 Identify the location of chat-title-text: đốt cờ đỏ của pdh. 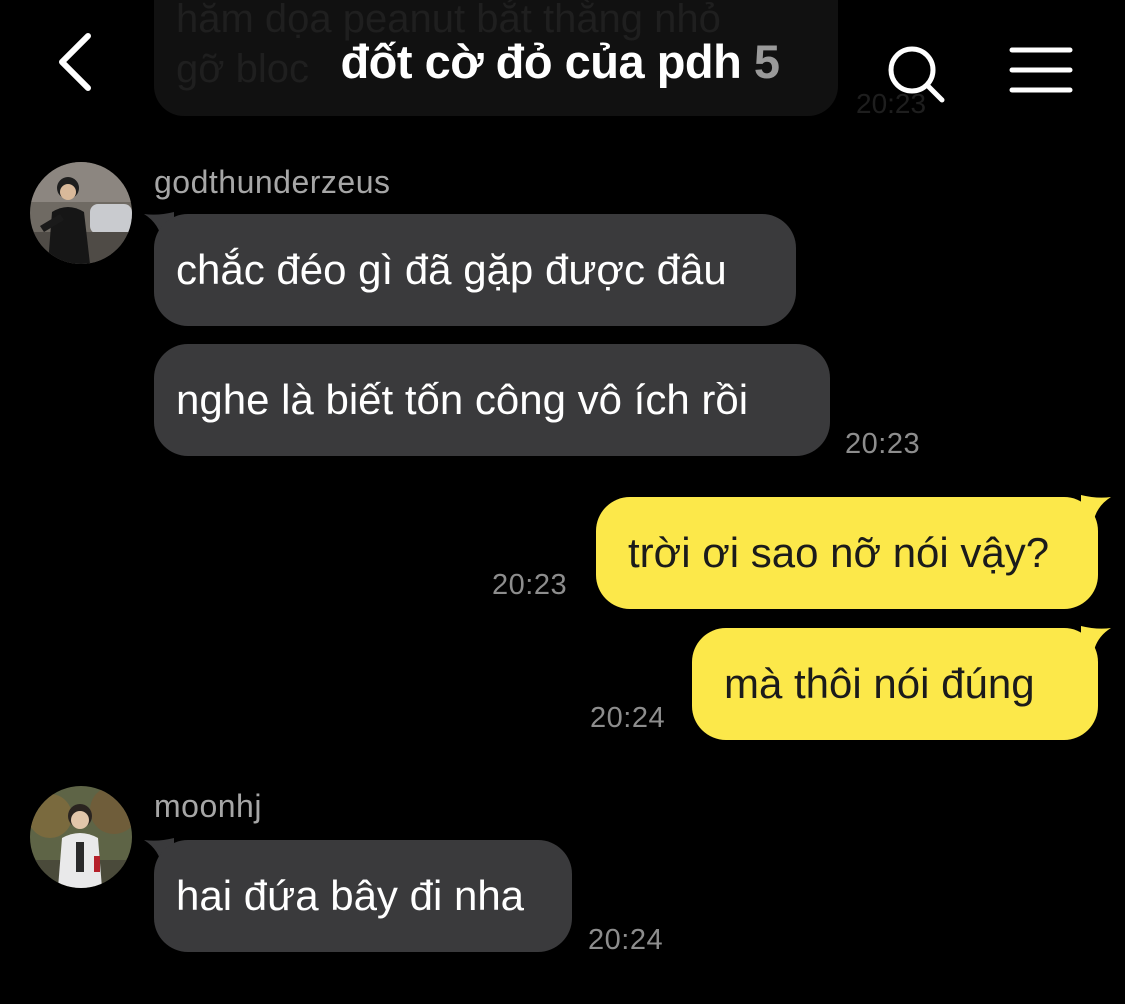
(541, 61).